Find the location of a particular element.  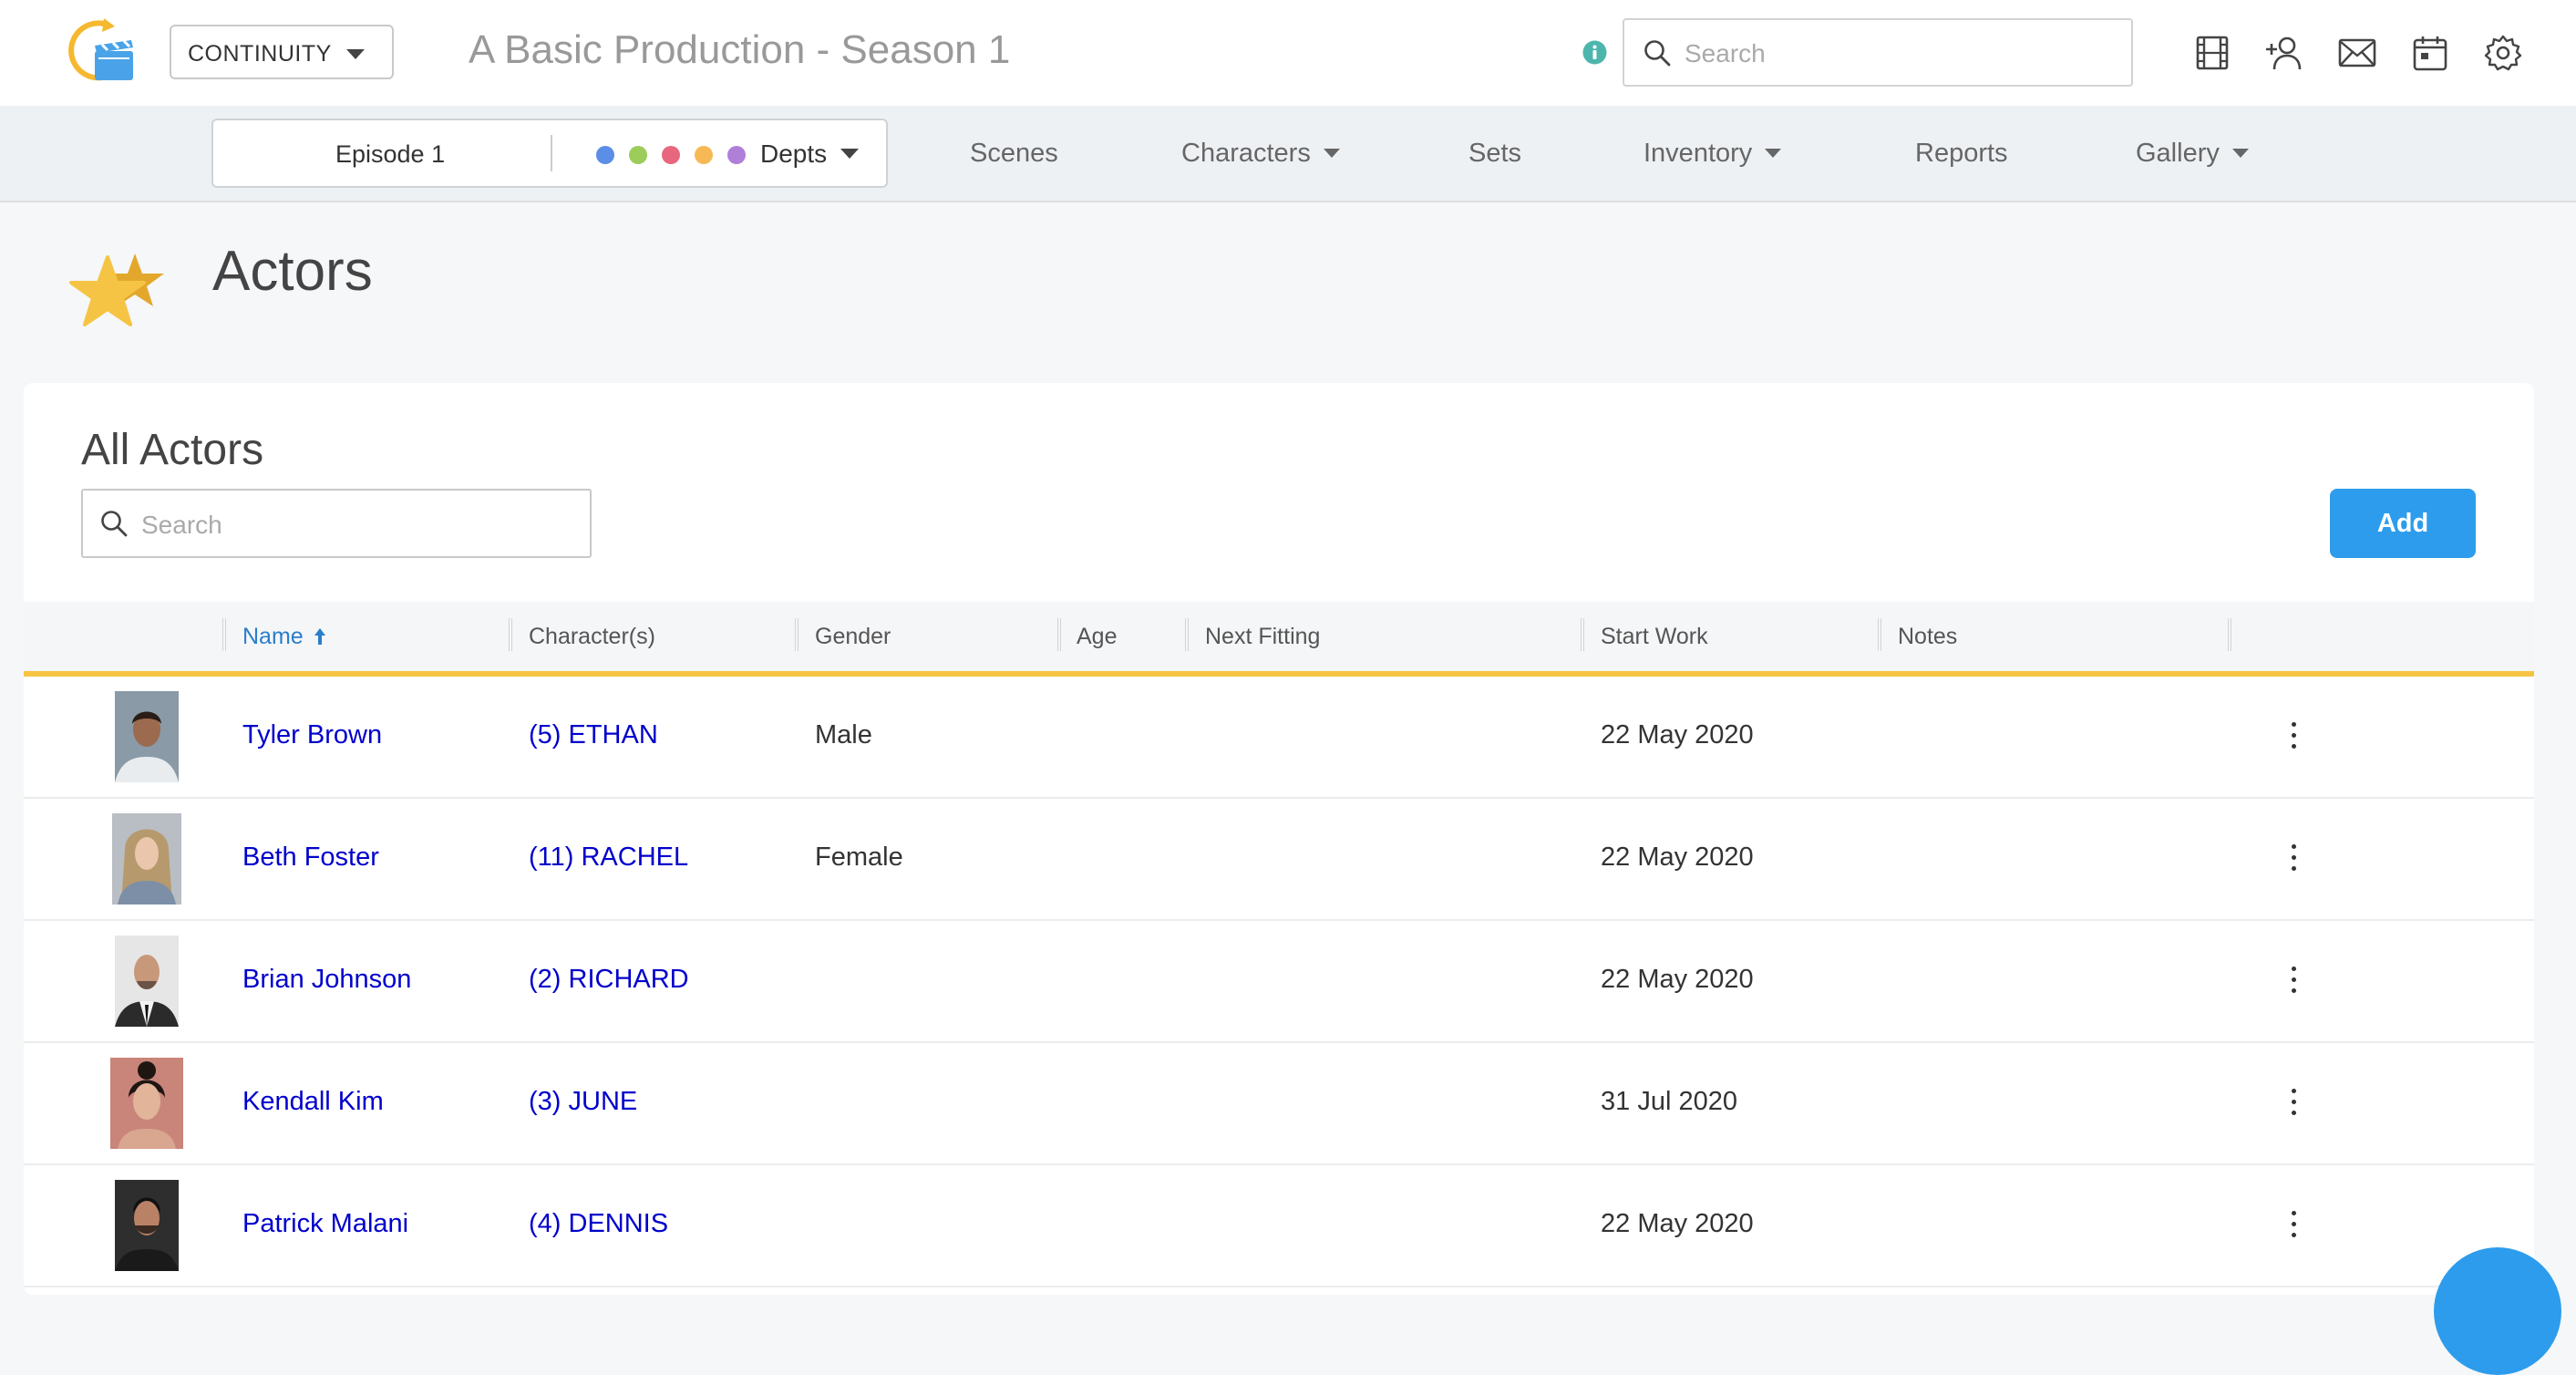

nav-characters: Characters is located at coordinates (1260, 154).